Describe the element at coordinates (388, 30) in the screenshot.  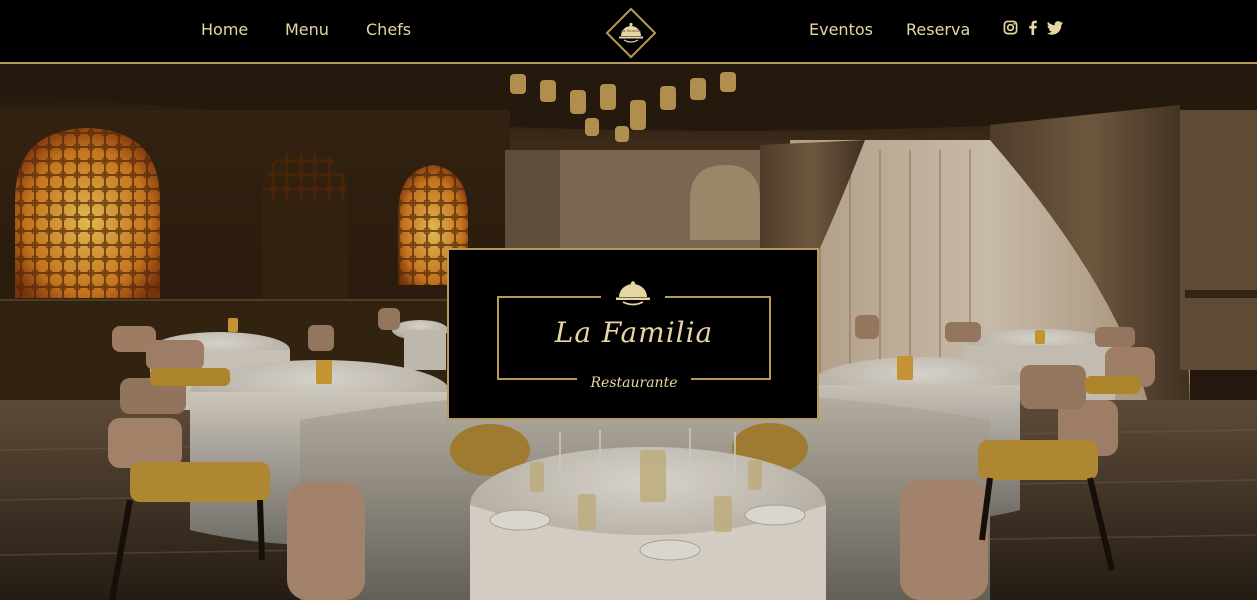
I see `nav-chefs-link: Chefs` at that location.